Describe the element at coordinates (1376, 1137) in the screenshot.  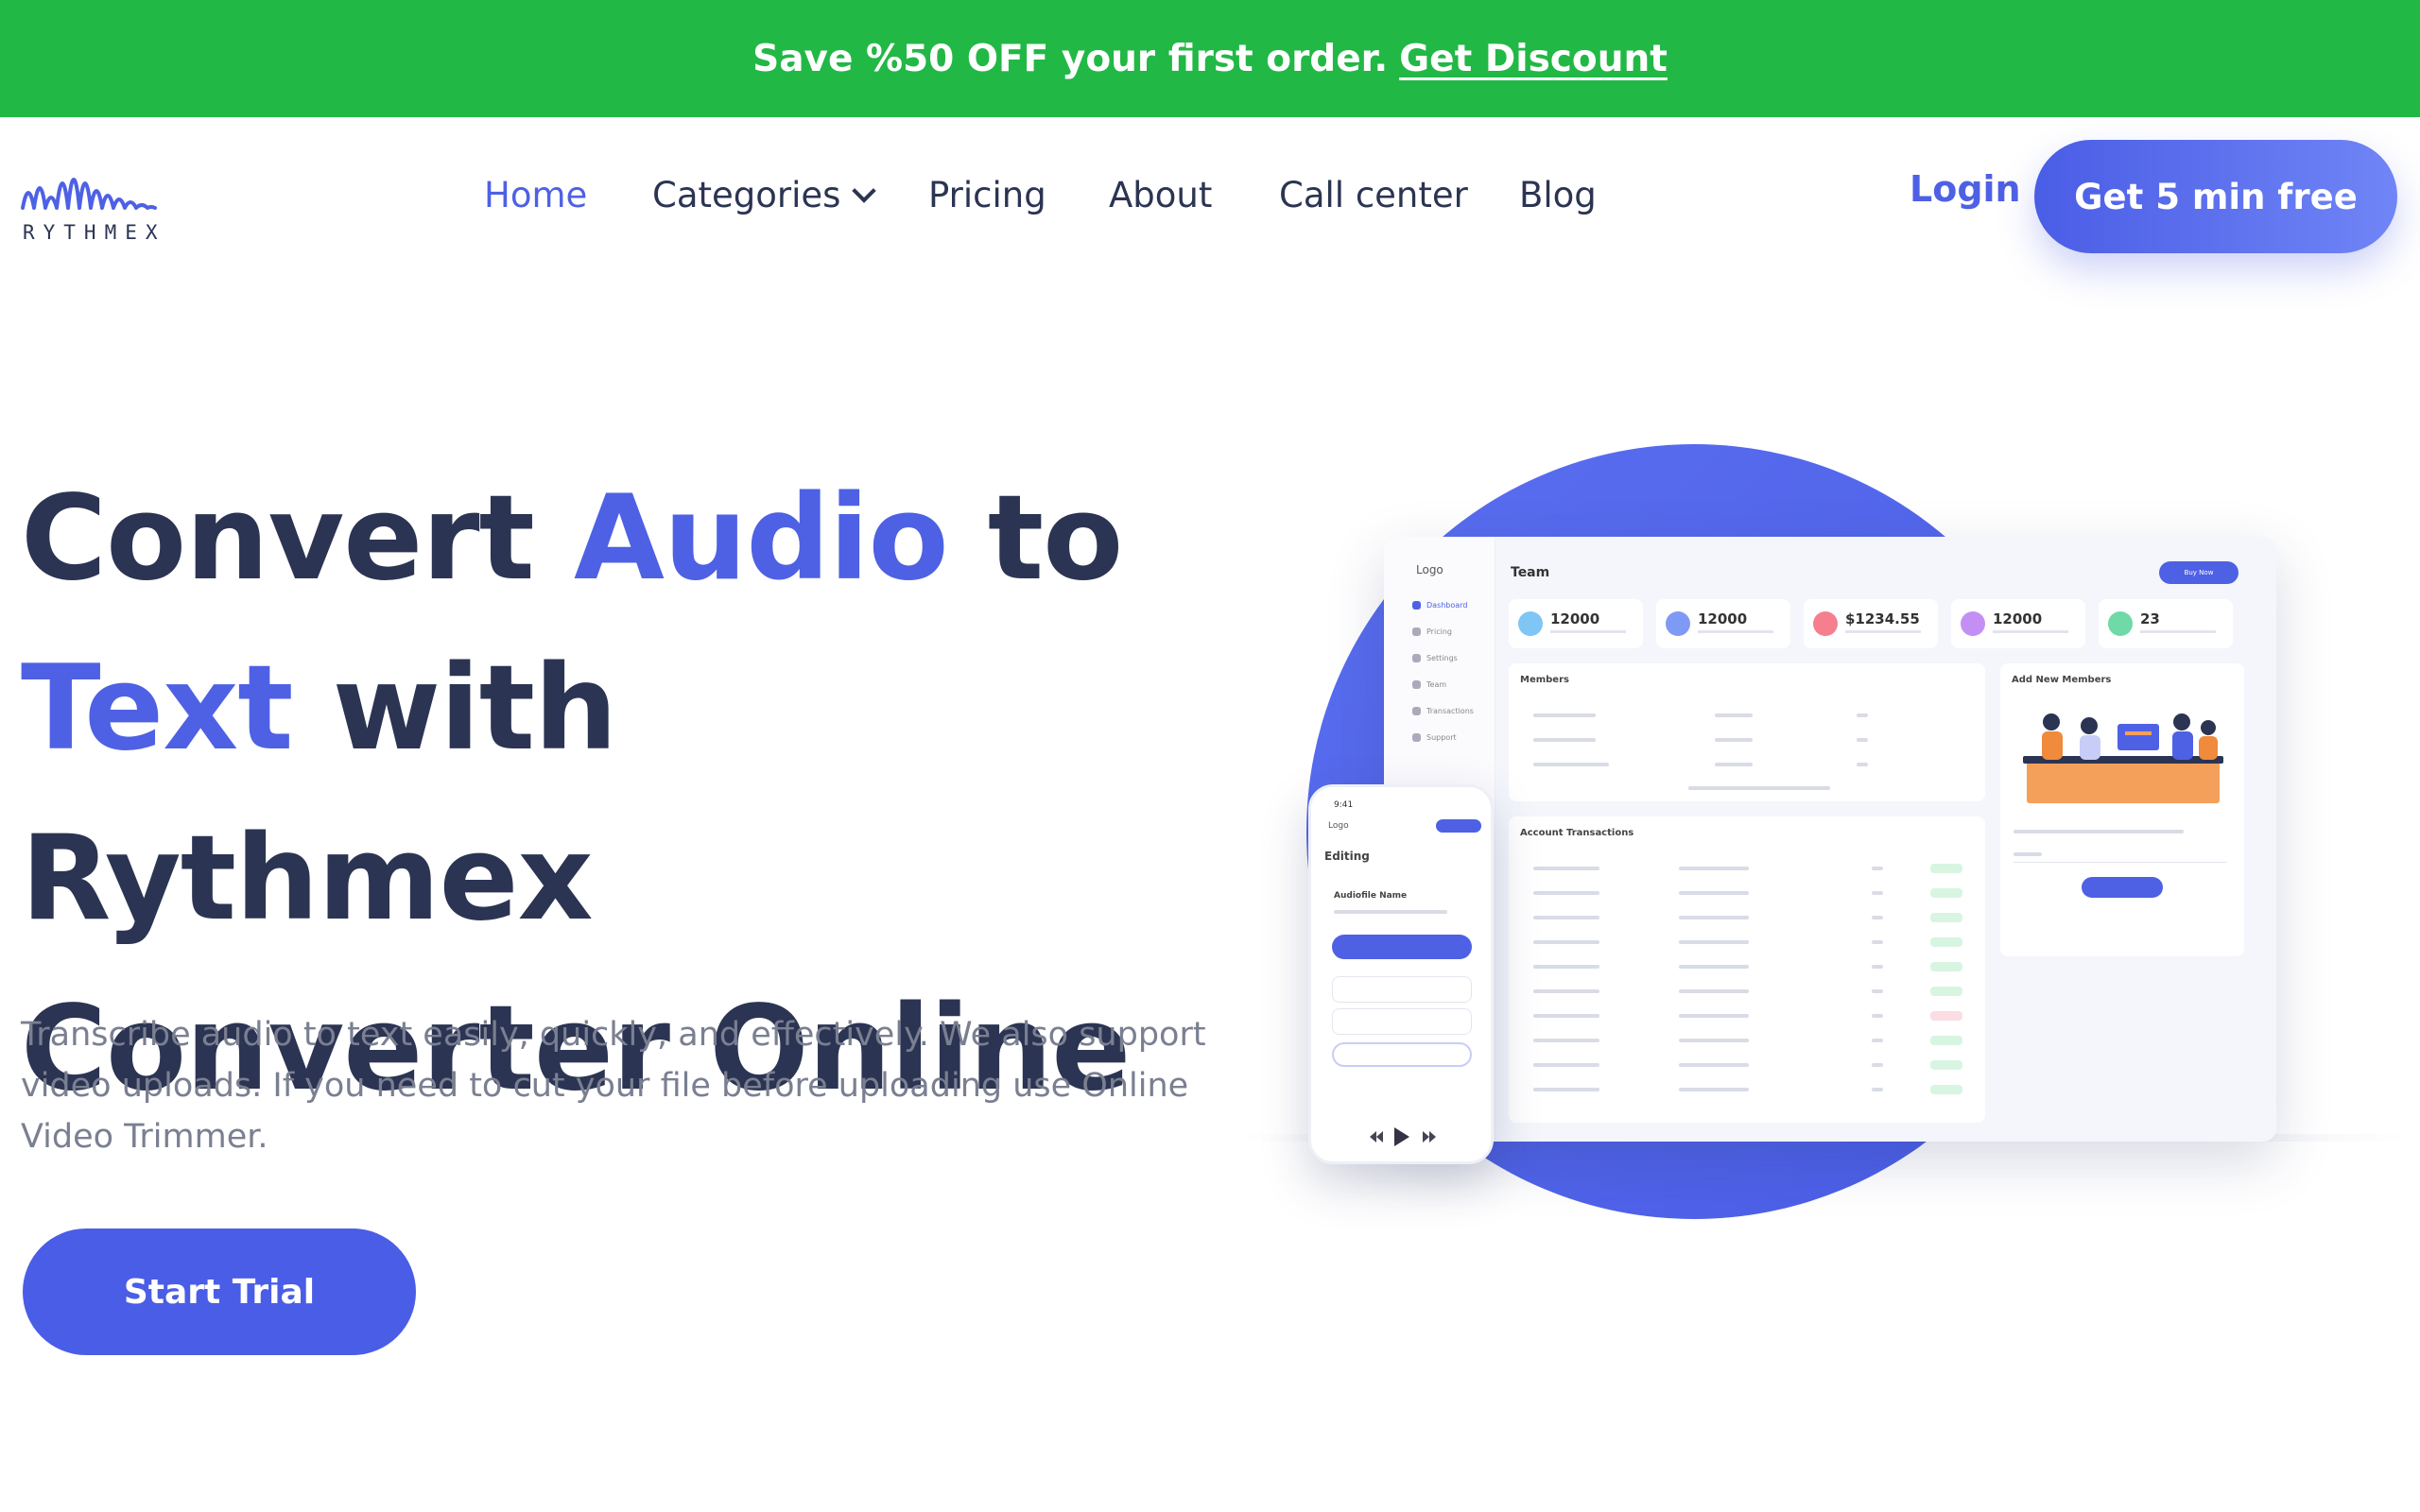
I see `rewind-icon` at that location.